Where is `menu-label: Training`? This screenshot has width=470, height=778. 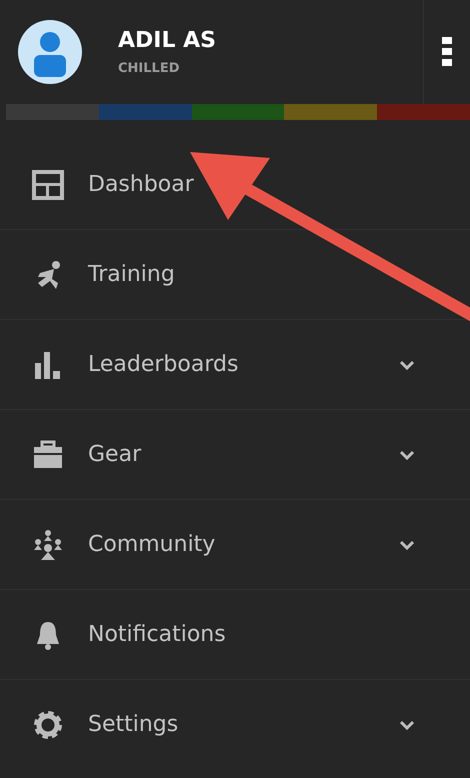
menu-label: Training is located at coordinates (132, 274).